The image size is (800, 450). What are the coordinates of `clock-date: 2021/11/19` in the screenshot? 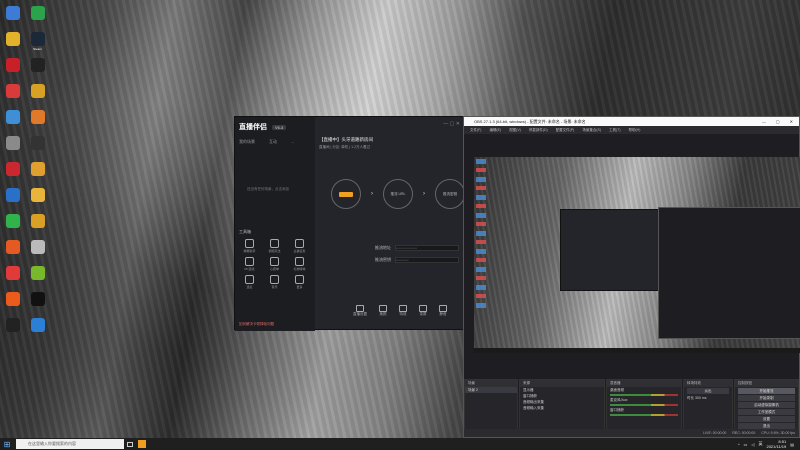 It's located at (776, 446).